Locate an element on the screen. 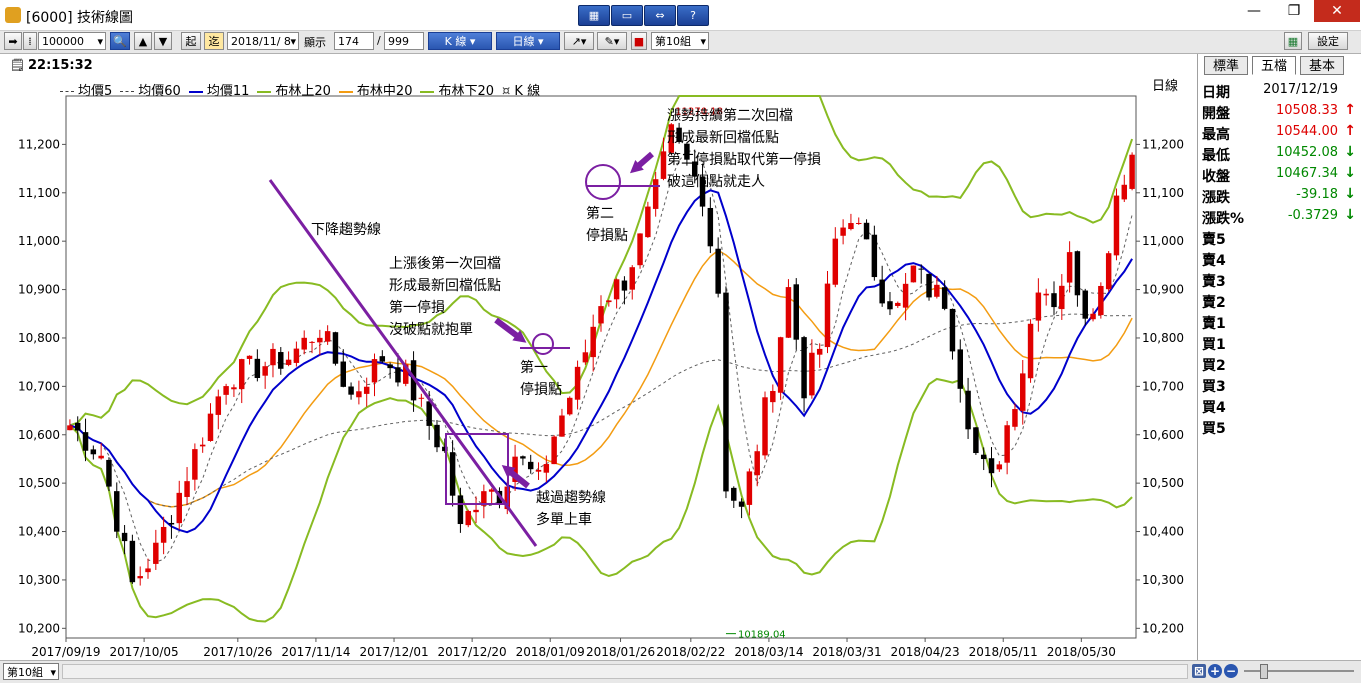 The height and width of the screenshot is (683, 1361). horizontal-scrollbar is located at coordinates (625, 671).